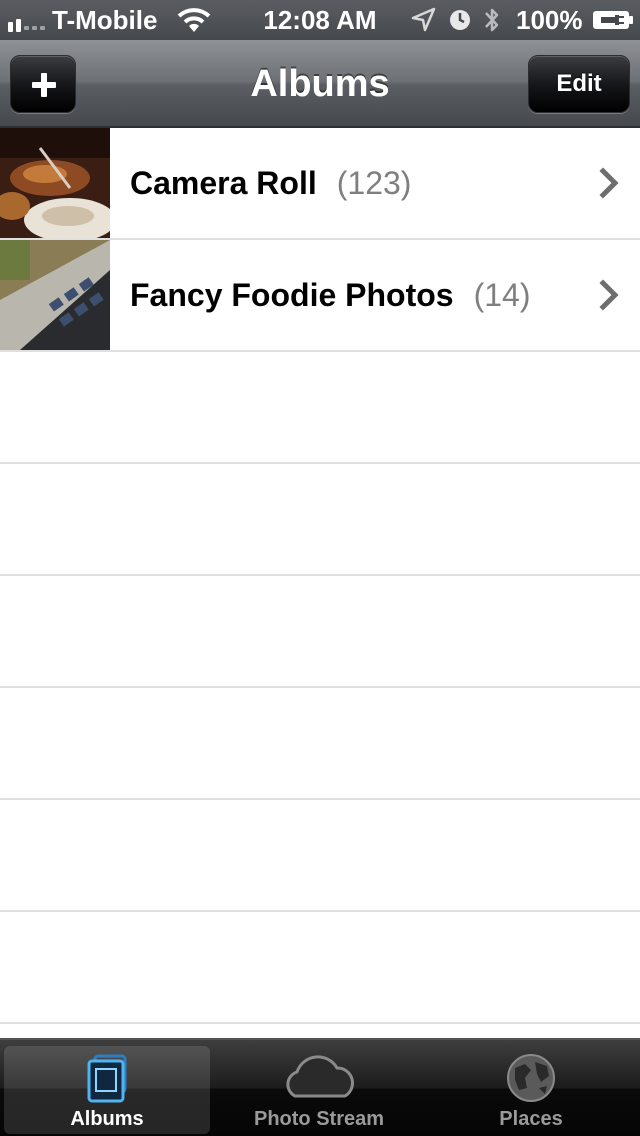 Image resolution: width=640 pixels, height=1136 pixels. I want to click on tab-photo-stream: Photo Stream, so click(319, 1090).